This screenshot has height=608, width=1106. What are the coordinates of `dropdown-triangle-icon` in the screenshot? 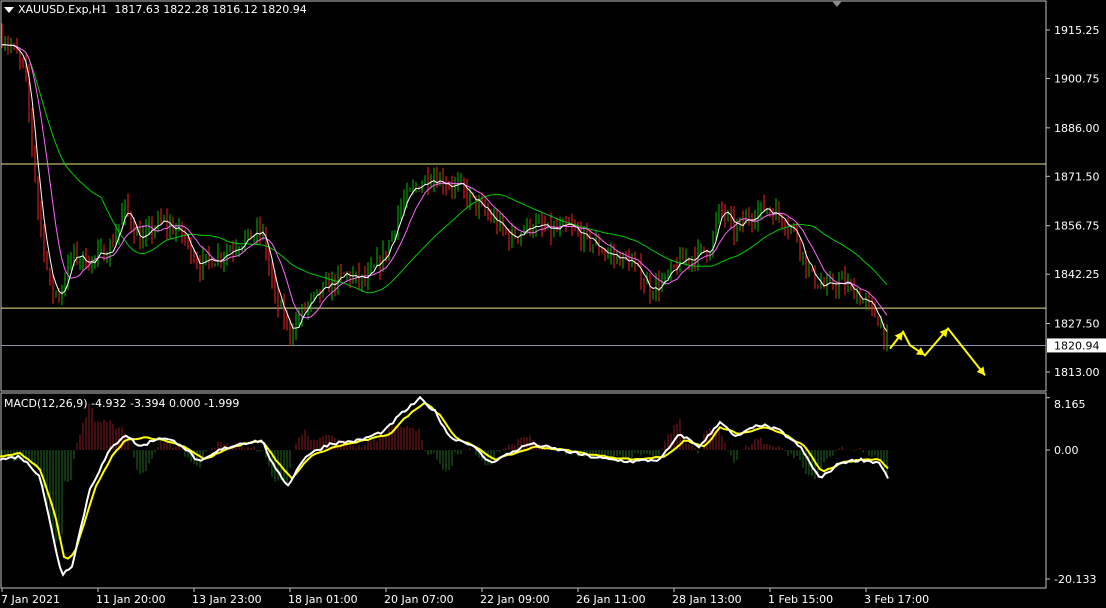 It's located at (9, 10).